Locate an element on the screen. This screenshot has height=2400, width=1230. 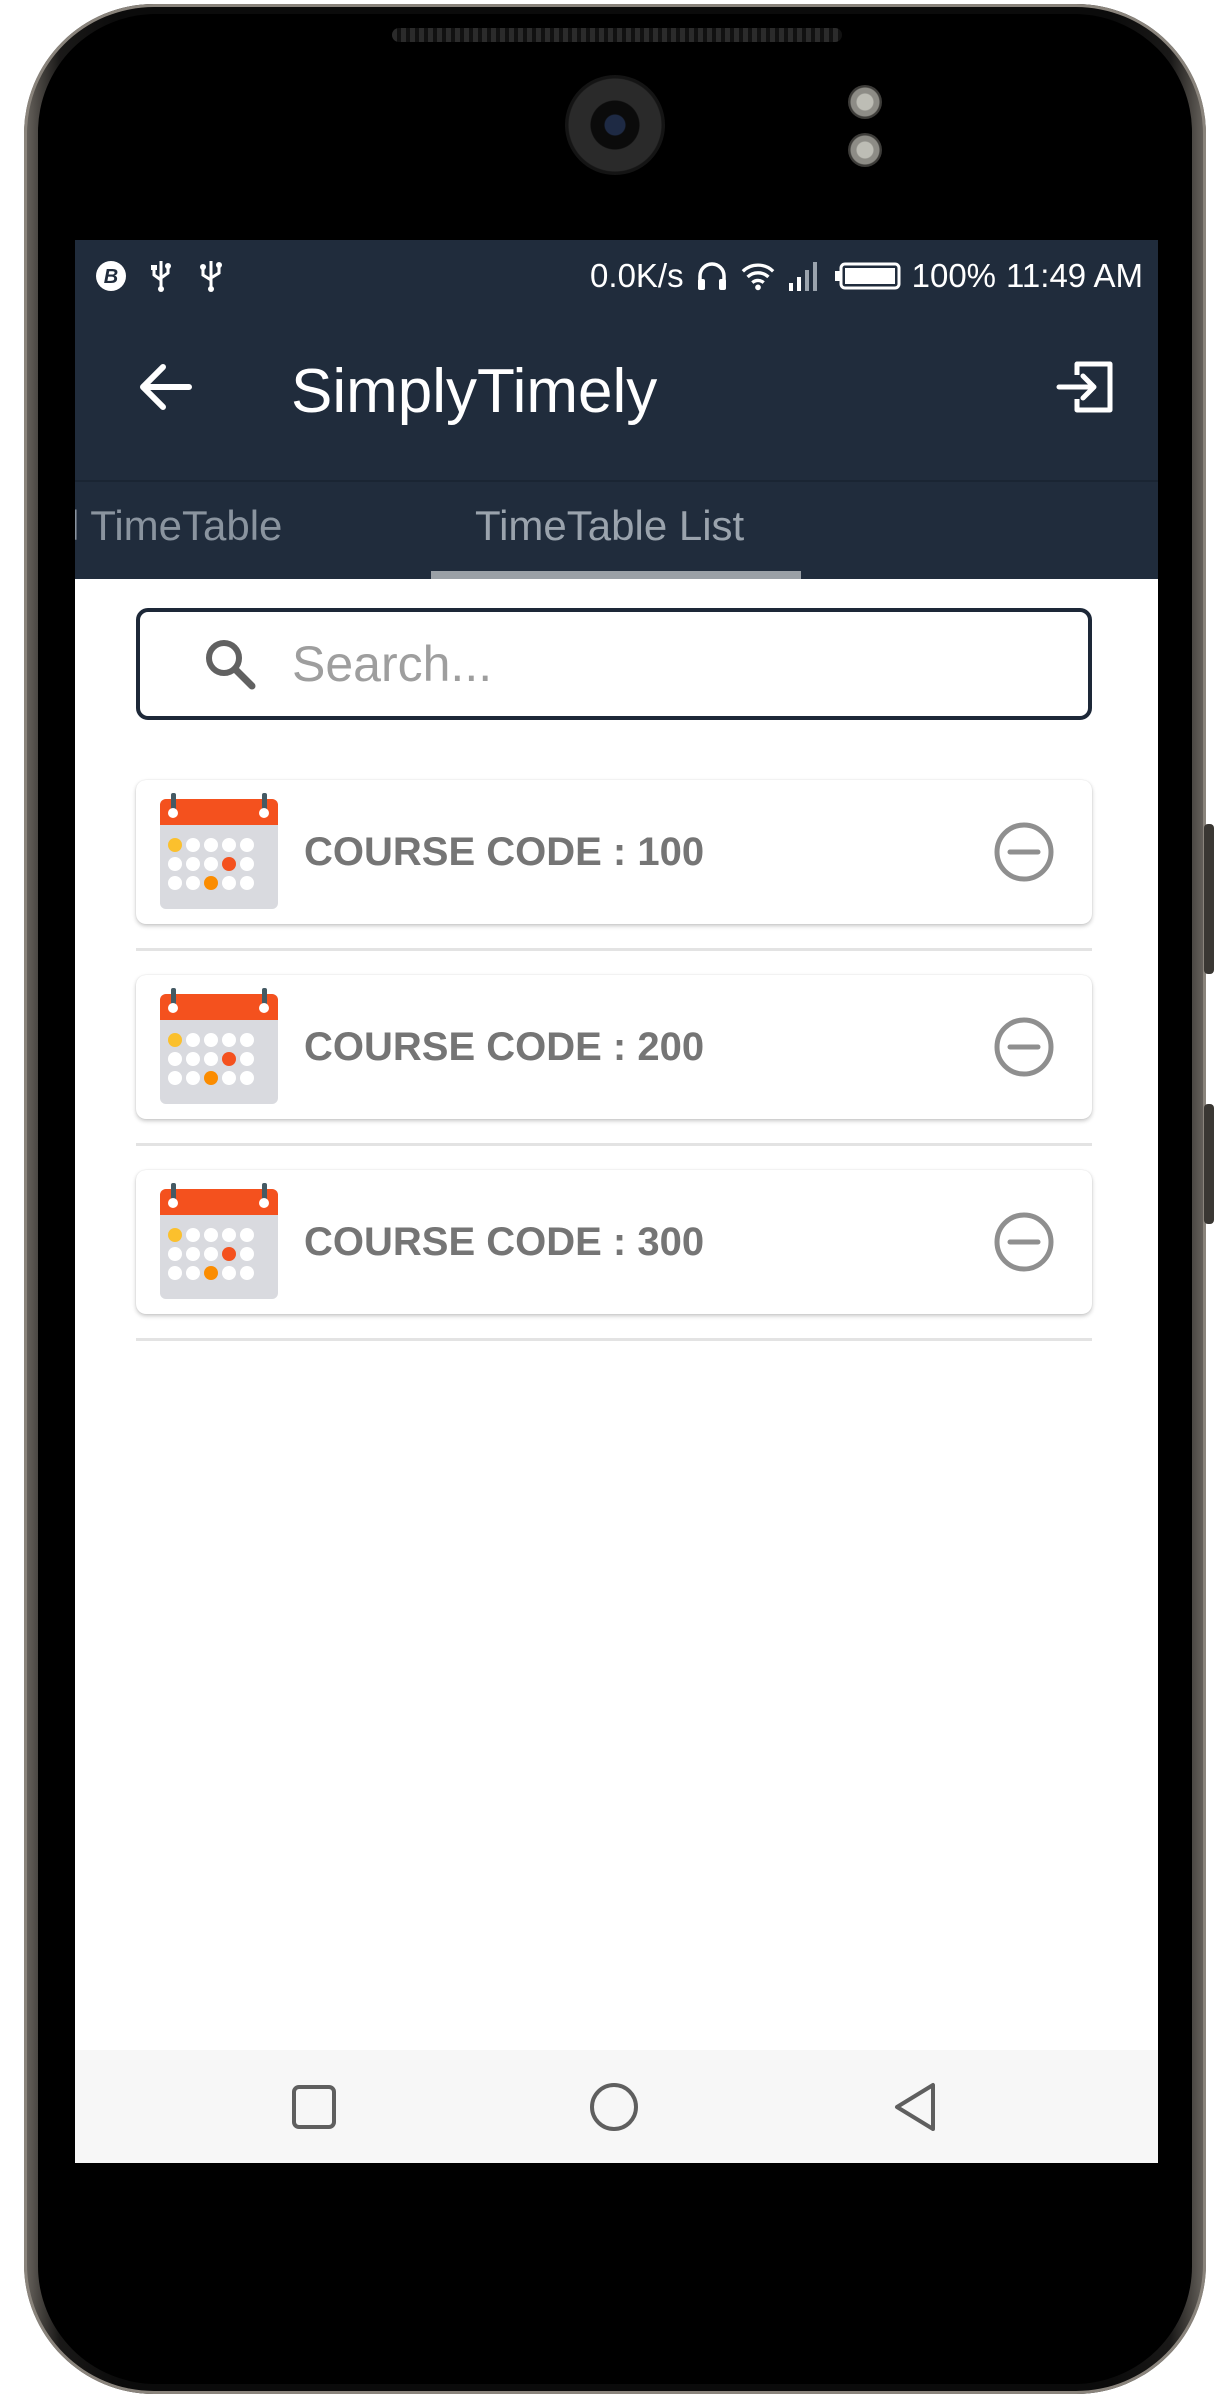
exit-to-app-icon is located at coordinates (1085, 389).